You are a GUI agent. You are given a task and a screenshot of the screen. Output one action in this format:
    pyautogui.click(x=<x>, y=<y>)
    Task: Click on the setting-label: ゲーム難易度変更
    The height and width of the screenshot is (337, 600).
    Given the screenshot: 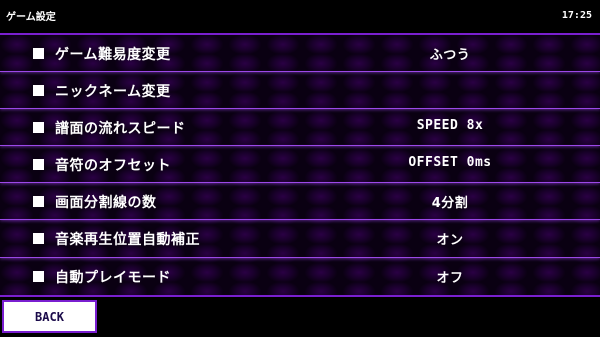 What is the action you would take?
    pyautogui.click(x=113, y=55)
    